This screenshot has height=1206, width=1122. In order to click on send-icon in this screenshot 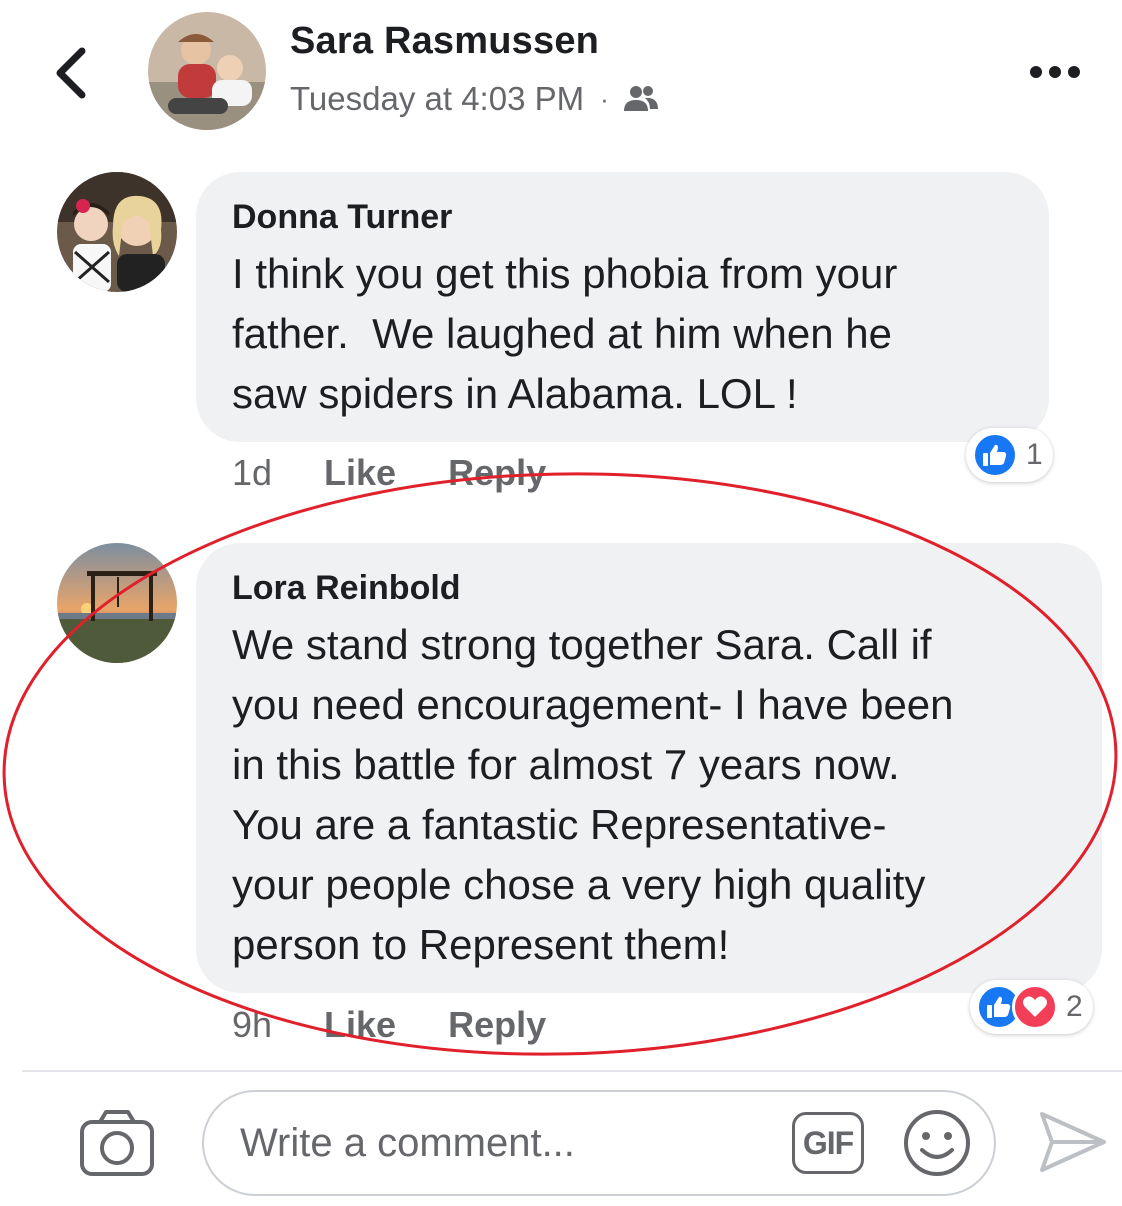, I will do `click(1073, 1142)`.